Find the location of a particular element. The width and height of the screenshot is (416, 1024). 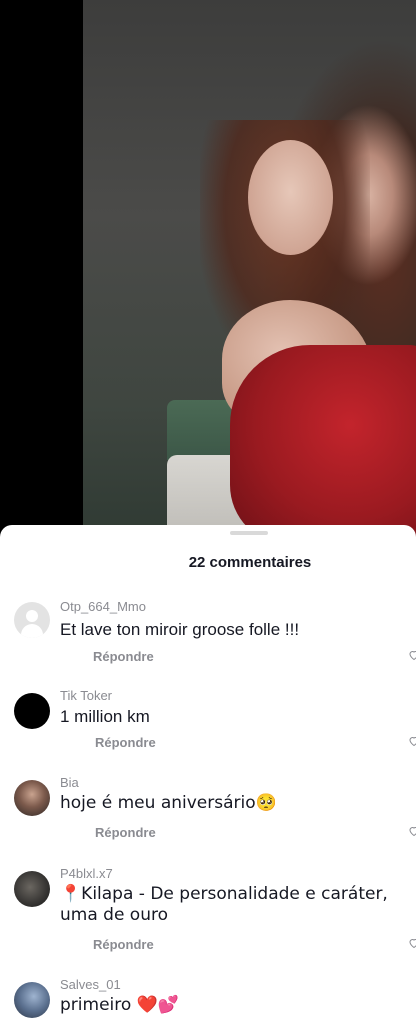

video-person-face is located at coordinates (290, 197).